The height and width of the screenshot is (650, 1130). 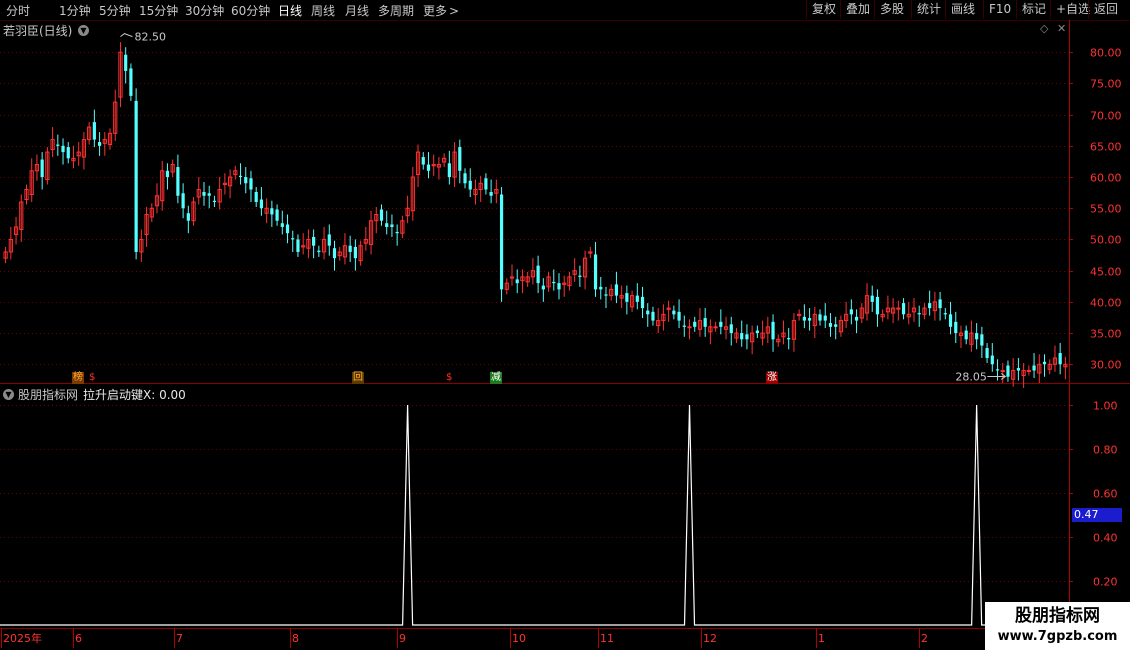 What do you see at coordinates (78, 378) in the screenshot?
I see `signal-marker-bang: 榜` at bounding box center [78, 378].